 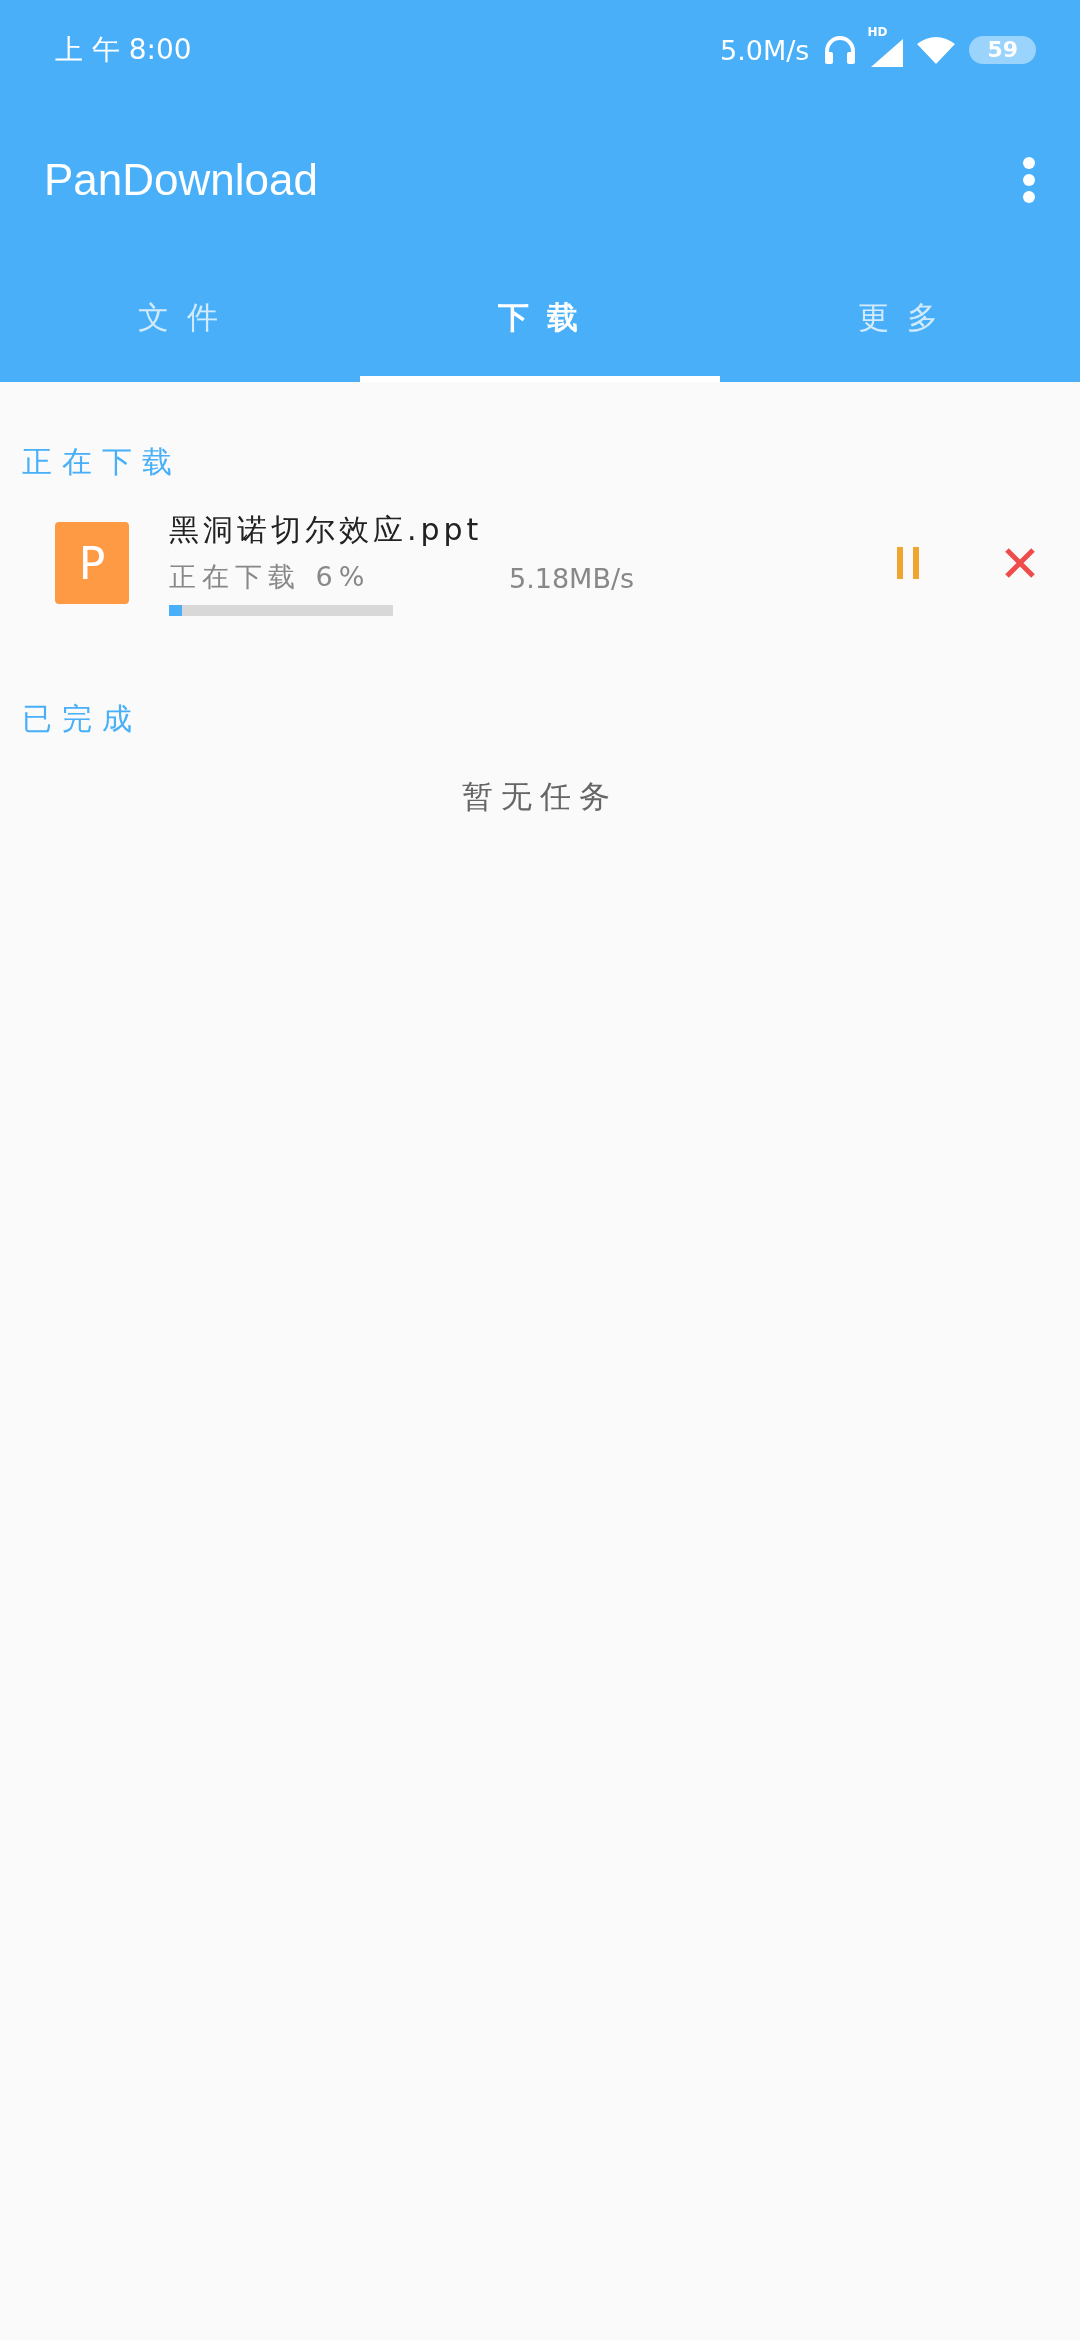 I want to click on hd-label: HD, so click(x=877, y=32).